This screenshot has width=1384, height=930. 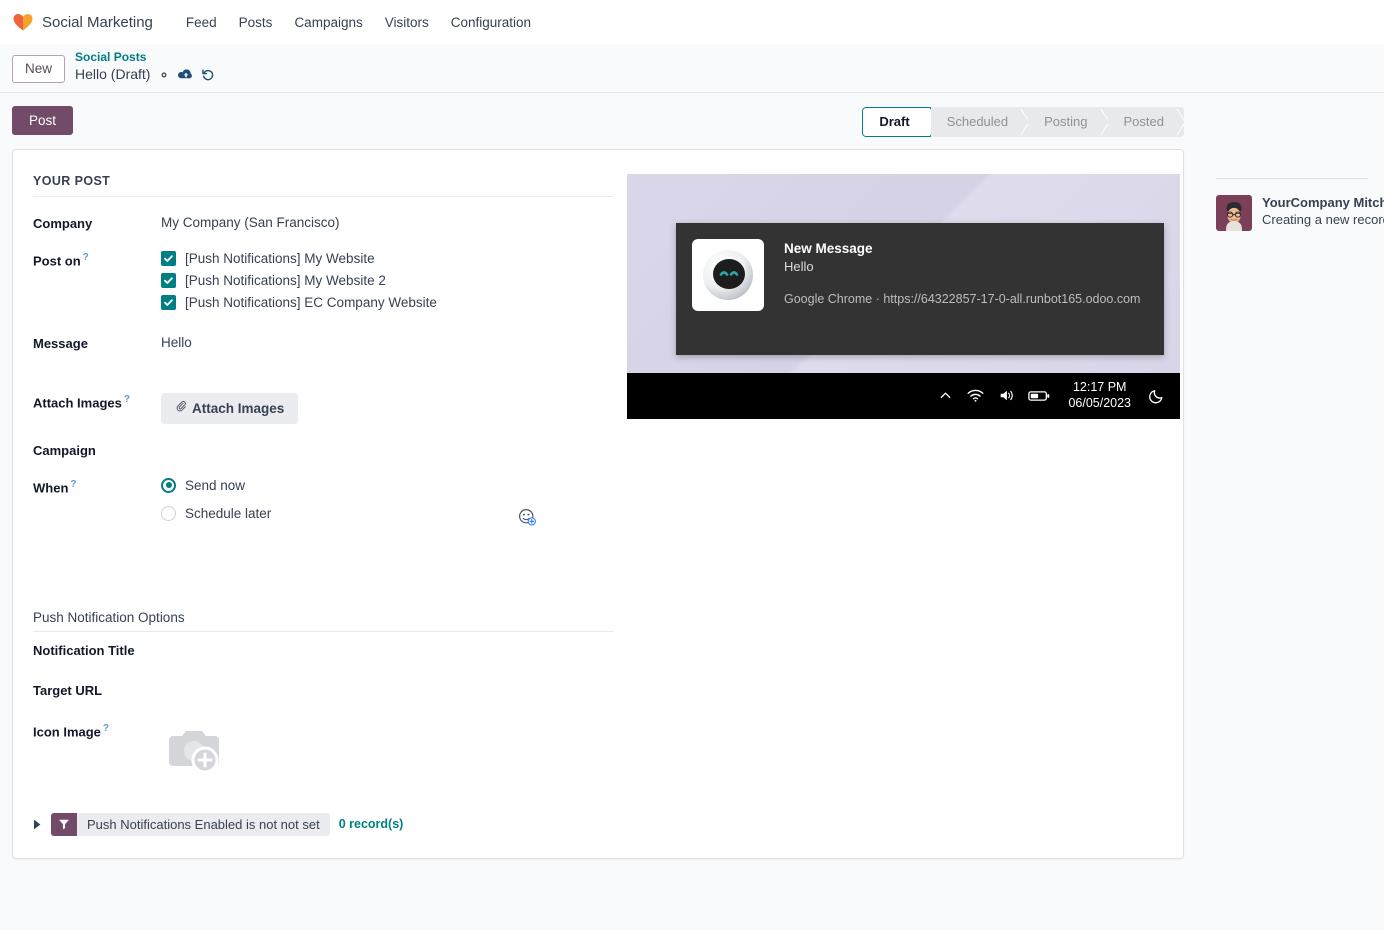 What do you see at coordinates (238, 408) in the screenshot?
I see `attach-images-button-label: Attach Images` at bounding box center [238, 408].